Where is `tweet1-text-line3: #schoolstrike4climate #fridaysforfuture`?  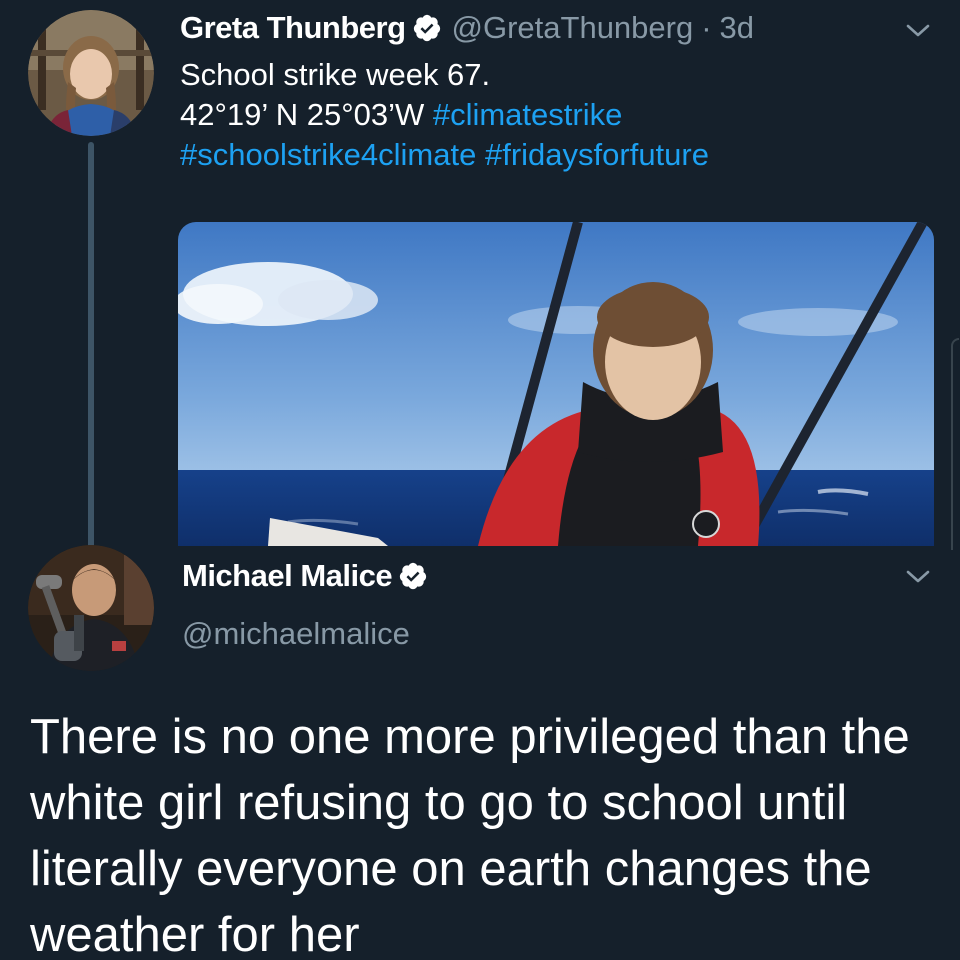
tweet1-text-line3: #schoolstrike4climate #fridaysforfuture is located at coordinates (550, 155).